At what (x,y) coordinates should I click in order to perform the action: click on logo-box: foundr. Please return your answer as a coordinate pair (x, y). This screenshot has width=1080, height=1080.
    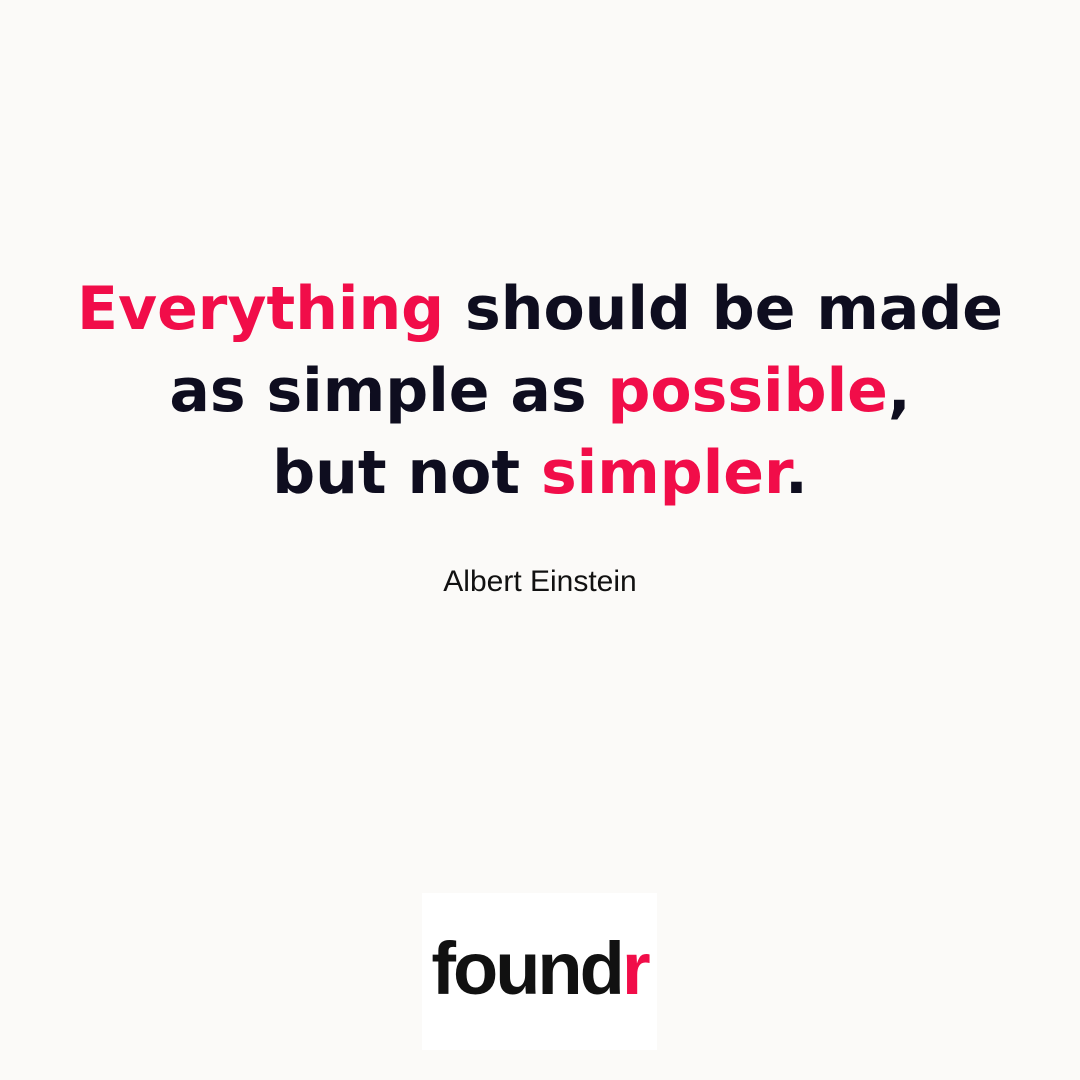
    Looking at the image, I should click on (539, 971).